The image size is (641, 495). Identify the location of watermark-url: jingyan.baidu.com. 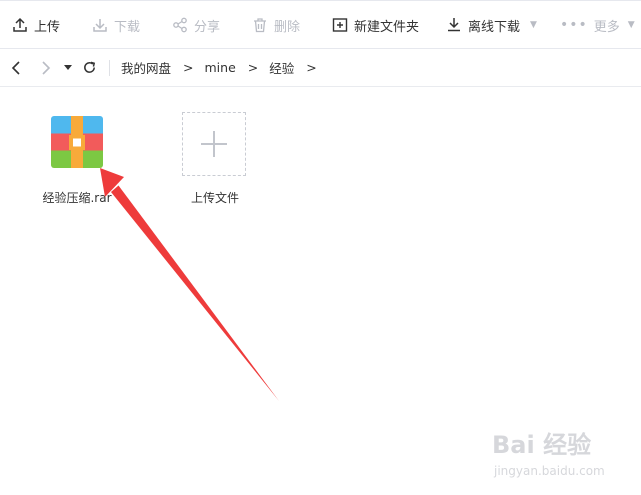
(549, 471).